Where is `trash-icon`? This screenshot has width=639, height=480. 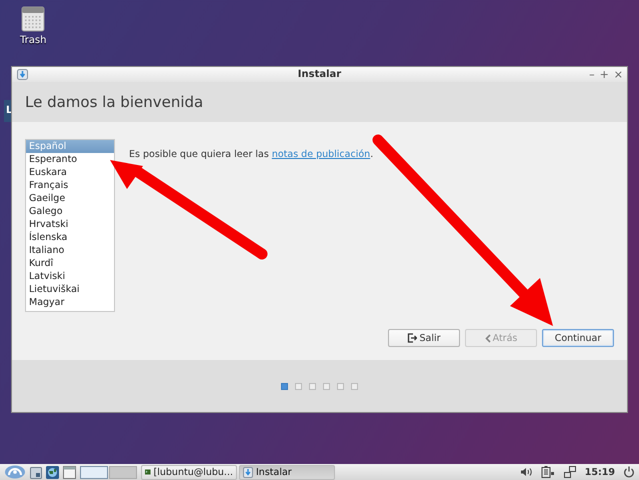 trash-icon is located at coordinates (33, 19).